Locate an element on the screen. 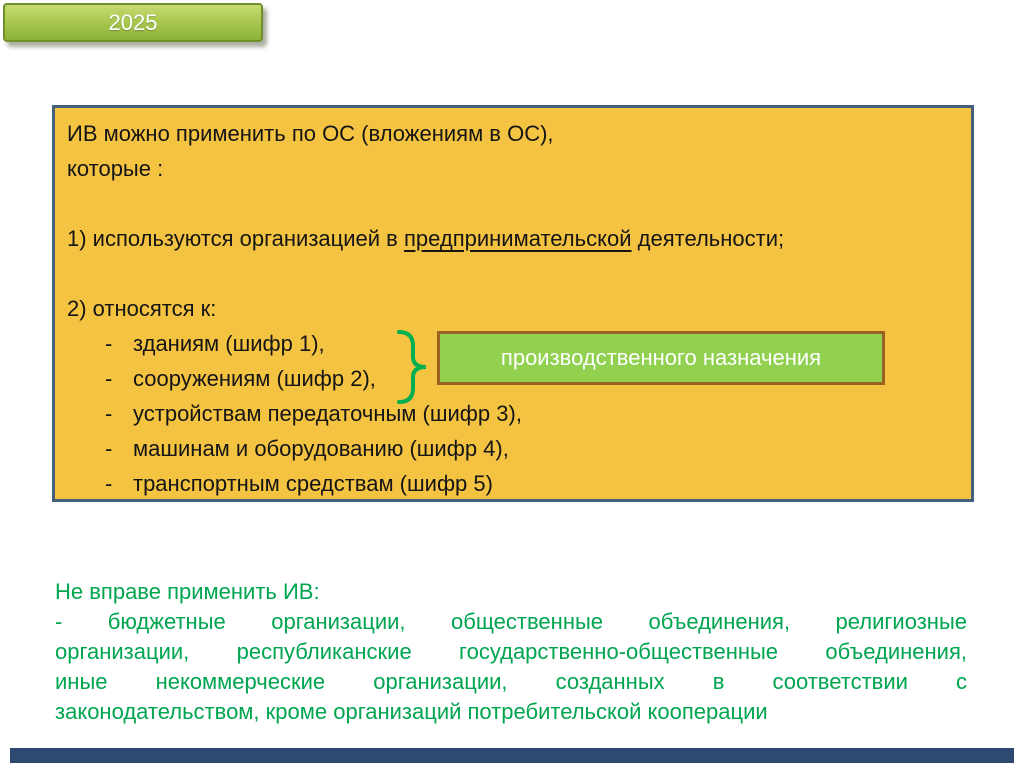  list-item: - устройствам передаточным (шифр 3), is located at coordinates (514, 413).